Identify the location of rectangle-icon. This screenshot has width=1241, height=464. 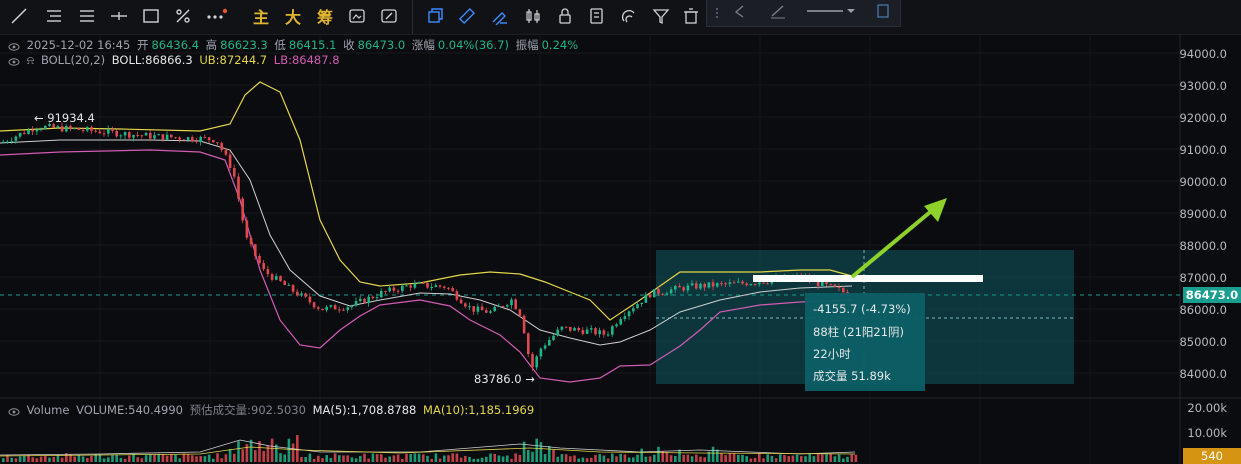
(151, 16).